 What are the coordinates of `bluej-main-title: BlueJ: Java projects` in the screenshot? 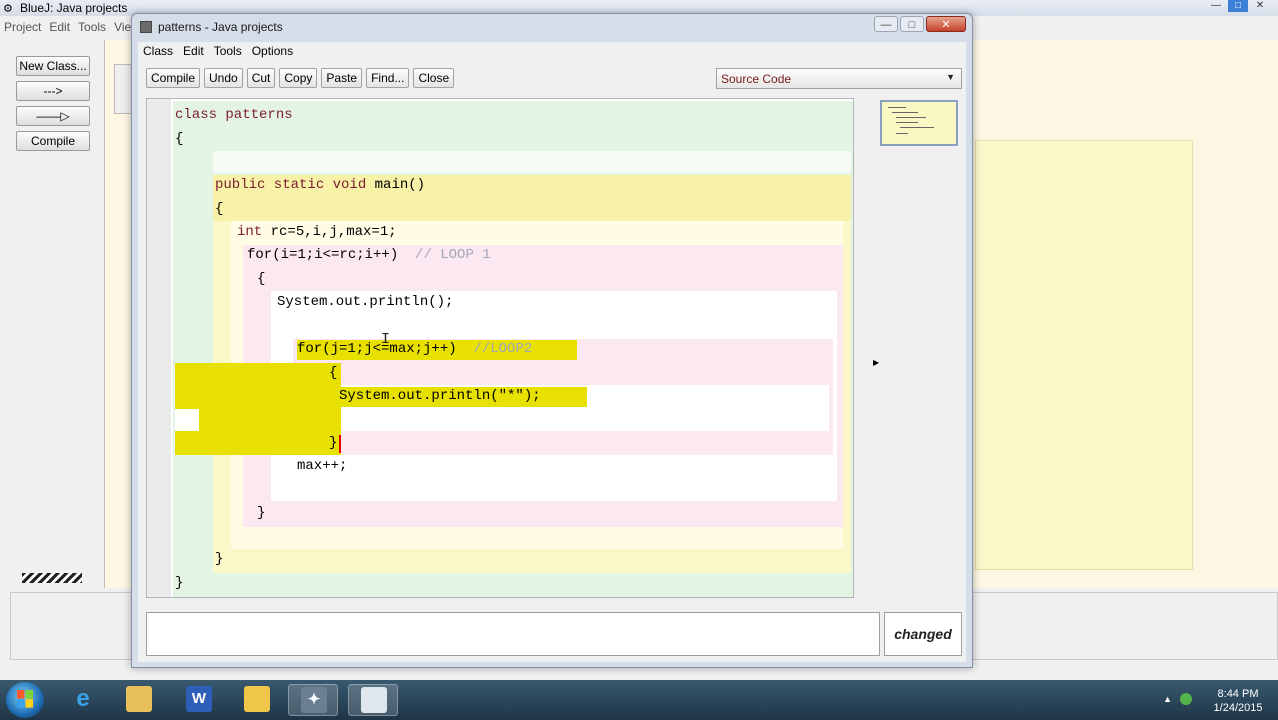 It's located at (74, 8).